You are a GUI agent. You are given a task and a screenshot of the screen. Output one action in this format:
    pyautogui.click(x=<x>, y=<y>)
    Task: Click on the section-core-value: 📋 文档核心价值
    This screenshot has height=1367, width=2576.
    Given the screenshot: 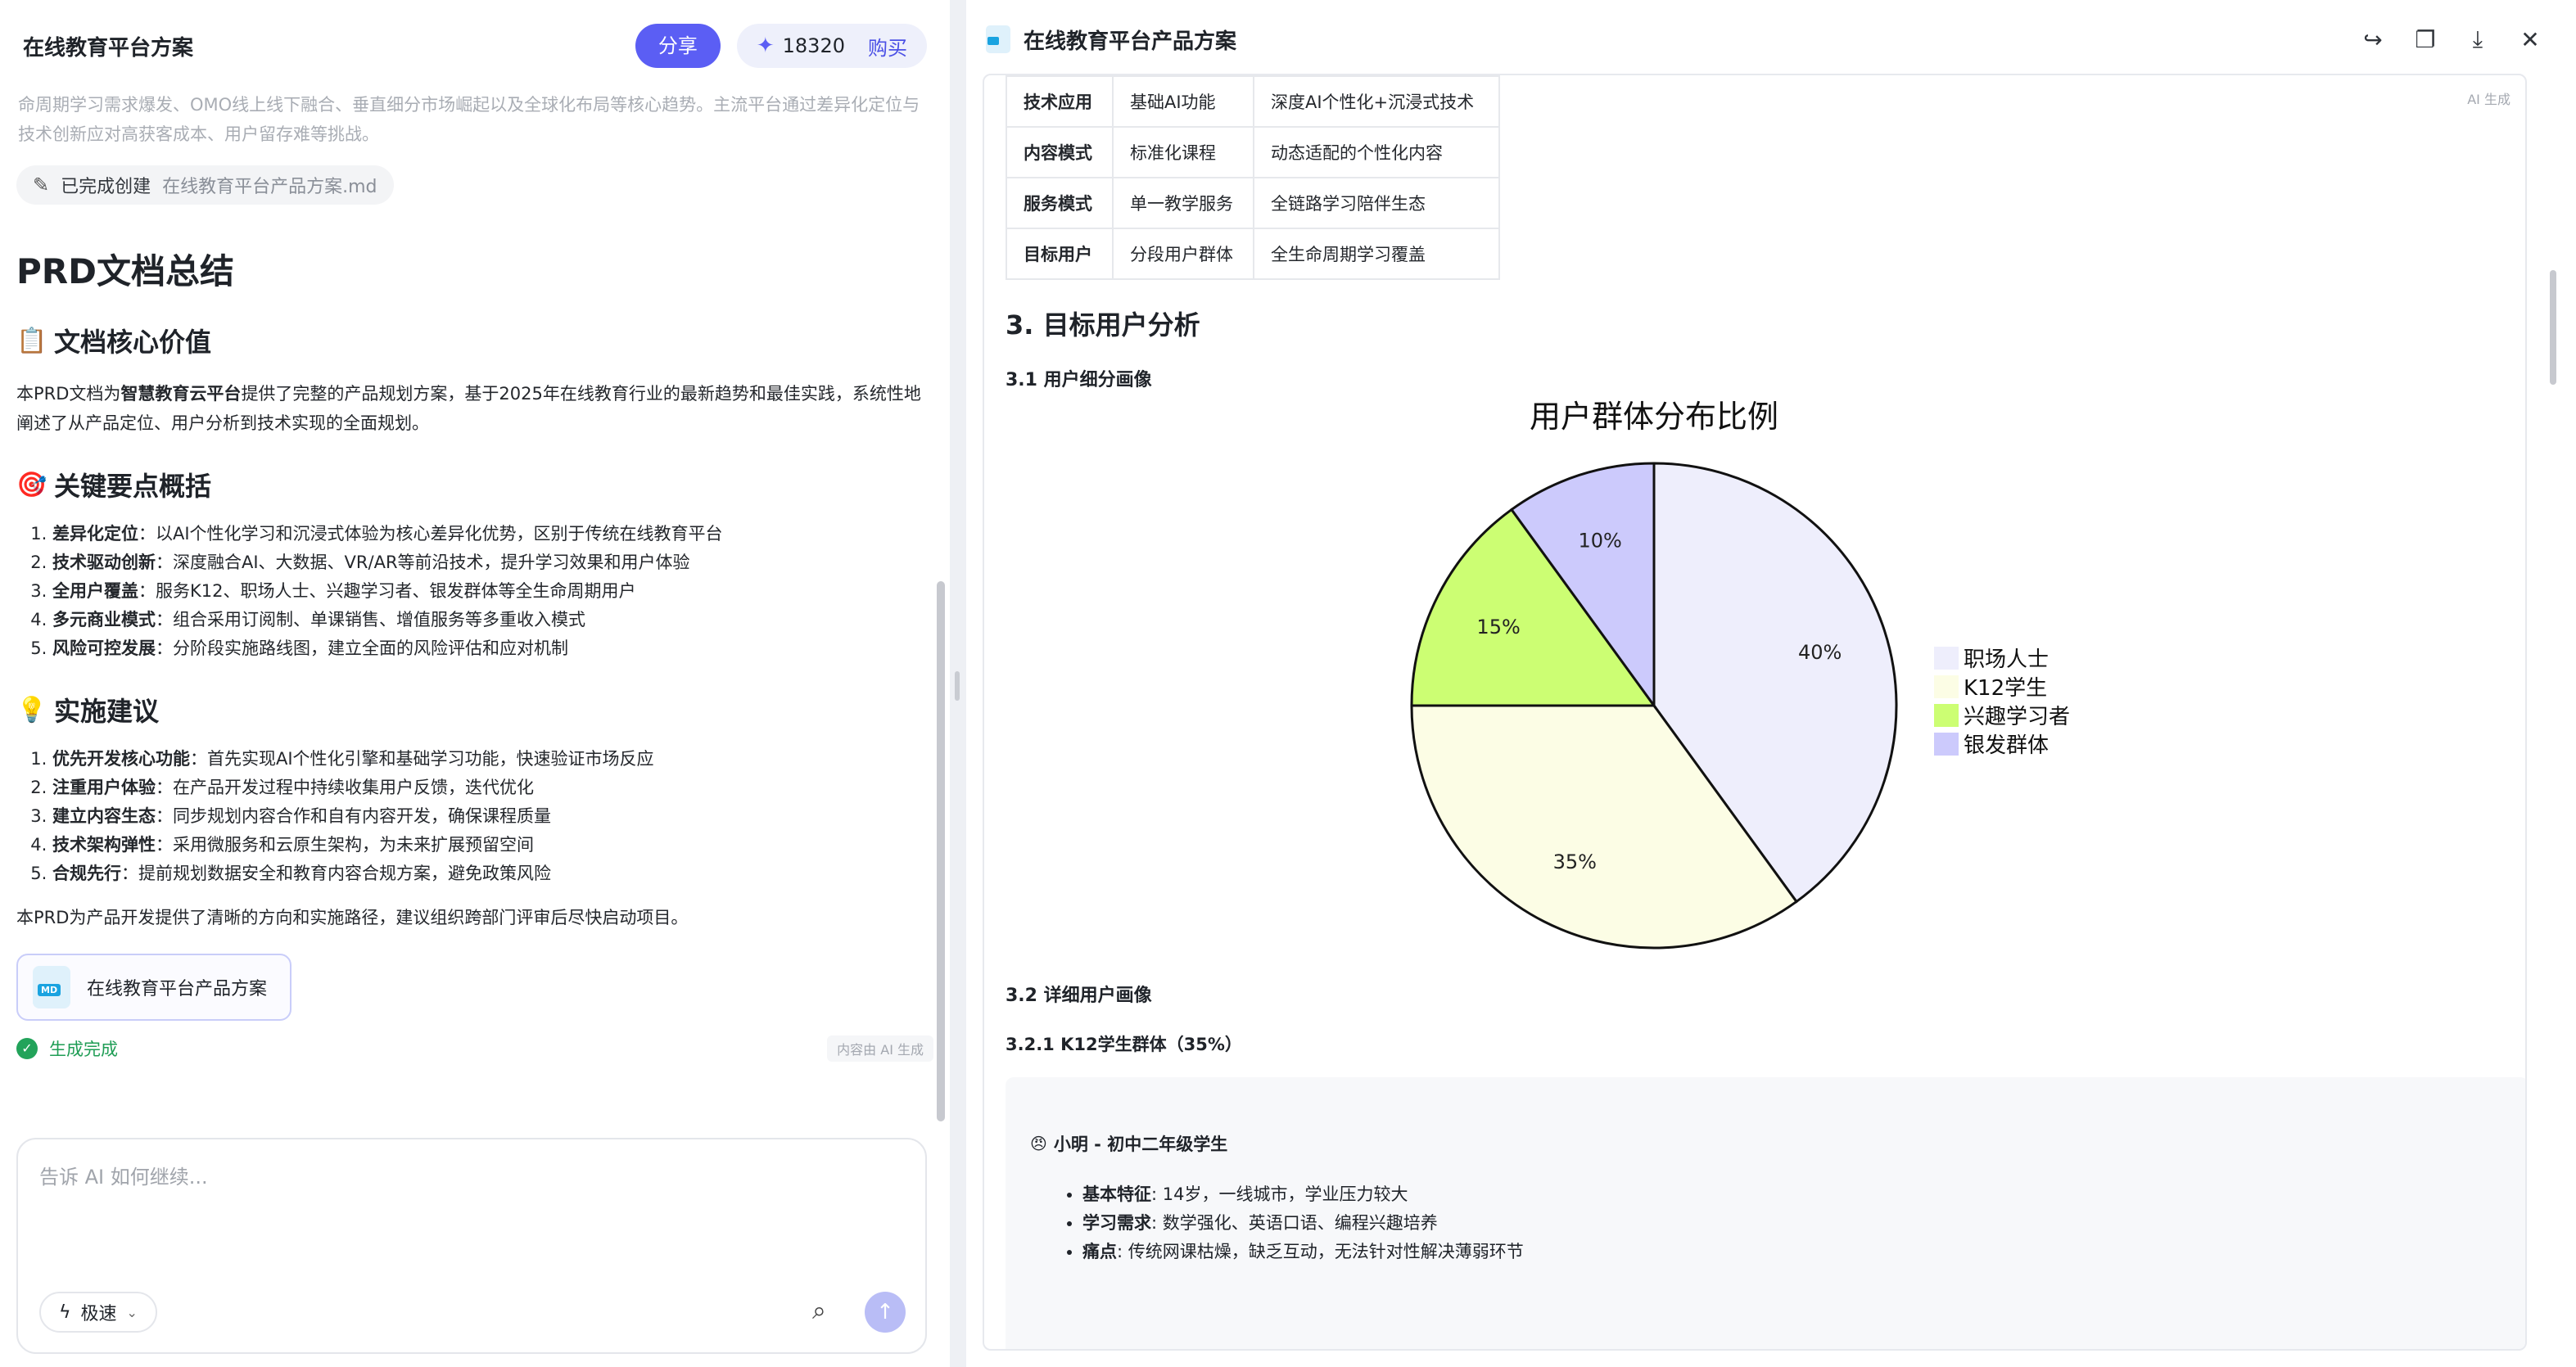 What is the action you would take?
    pyautogui.click(x=474, y=341)
    